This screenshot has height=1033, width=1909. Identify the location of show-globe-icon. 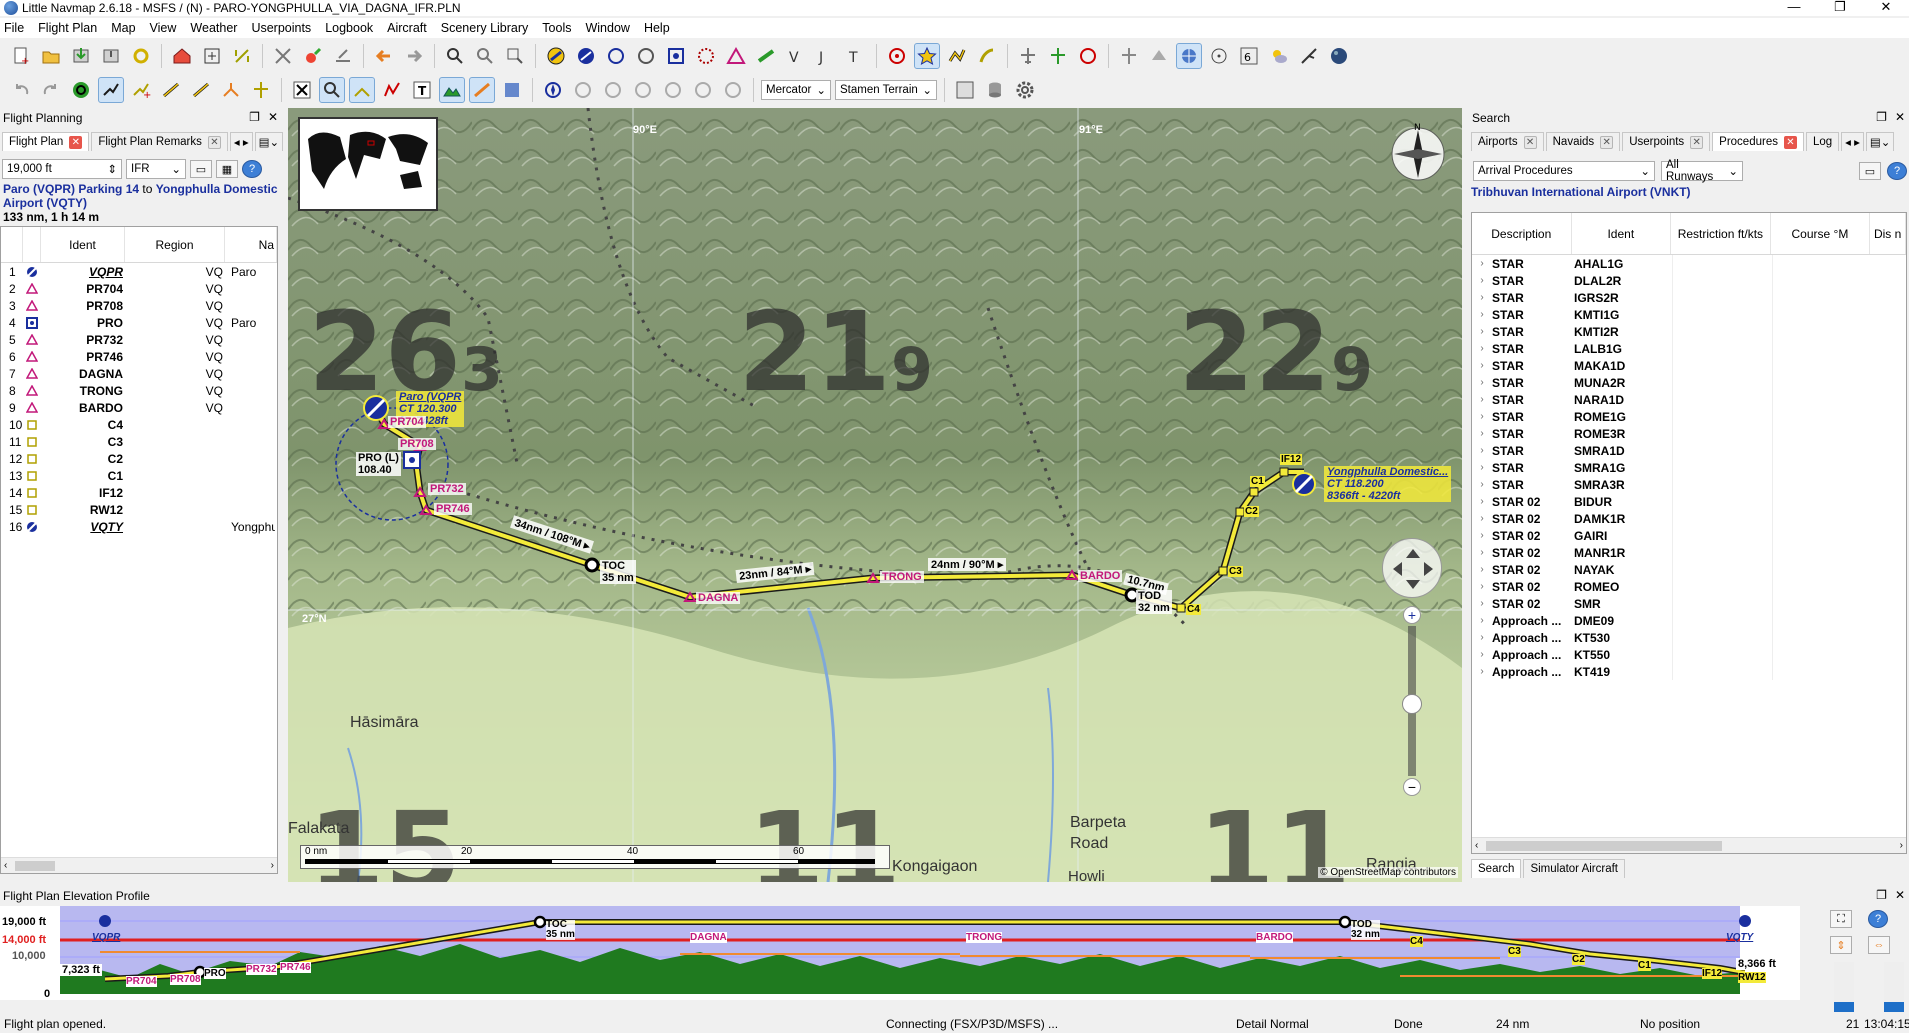
(1339, 56).